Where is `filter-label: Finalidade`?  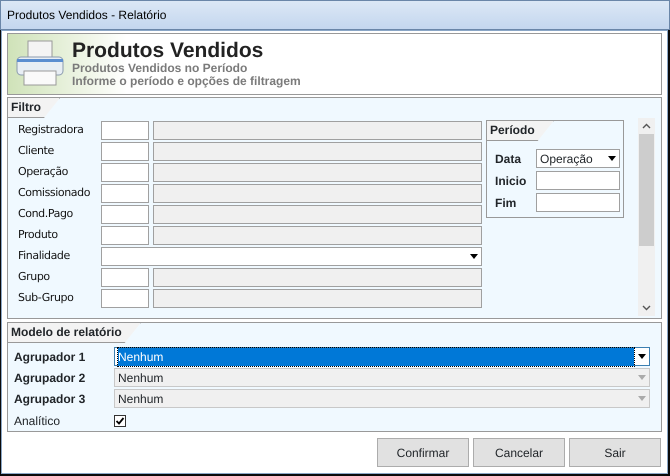
filter-label: Finalidade is located at coordinates (44, 256).